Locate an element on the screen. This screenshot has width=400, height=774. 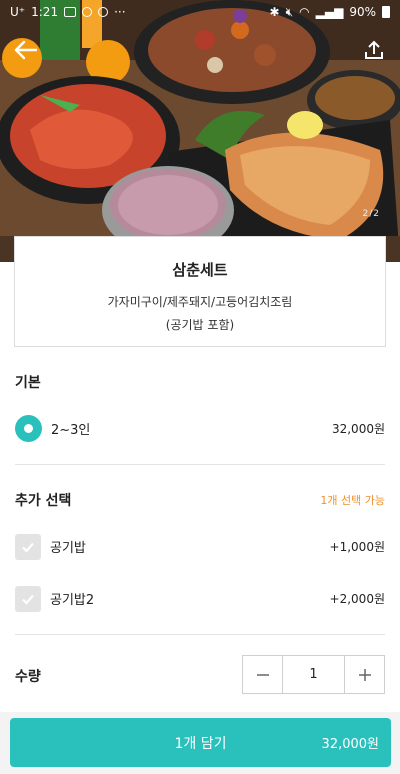
plus-icon is located at coordinates (364, 674).